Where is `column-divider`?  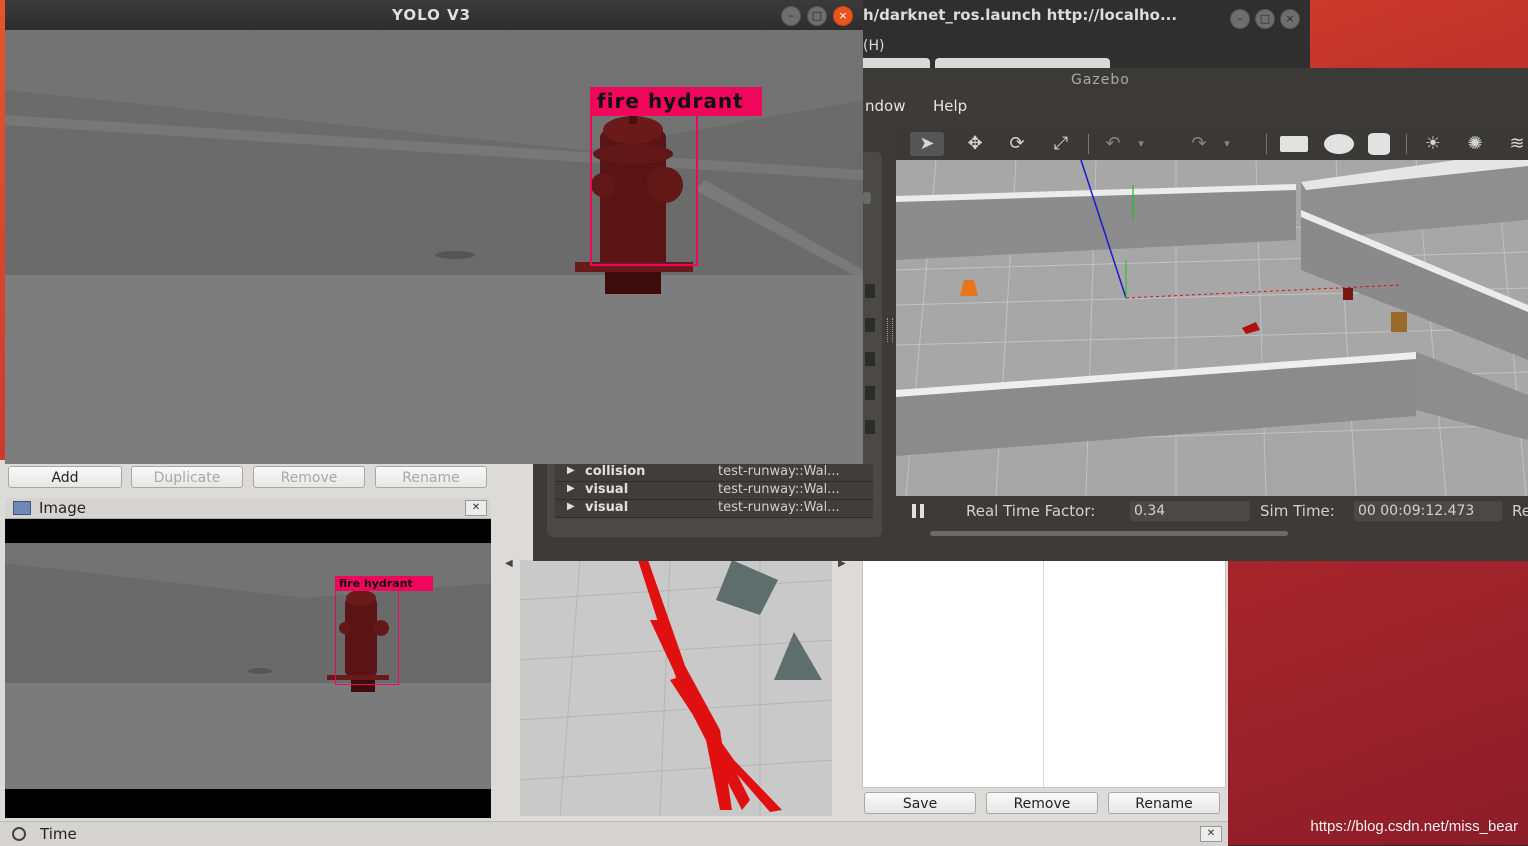
column-divider is located at coordinates (1043, 674).